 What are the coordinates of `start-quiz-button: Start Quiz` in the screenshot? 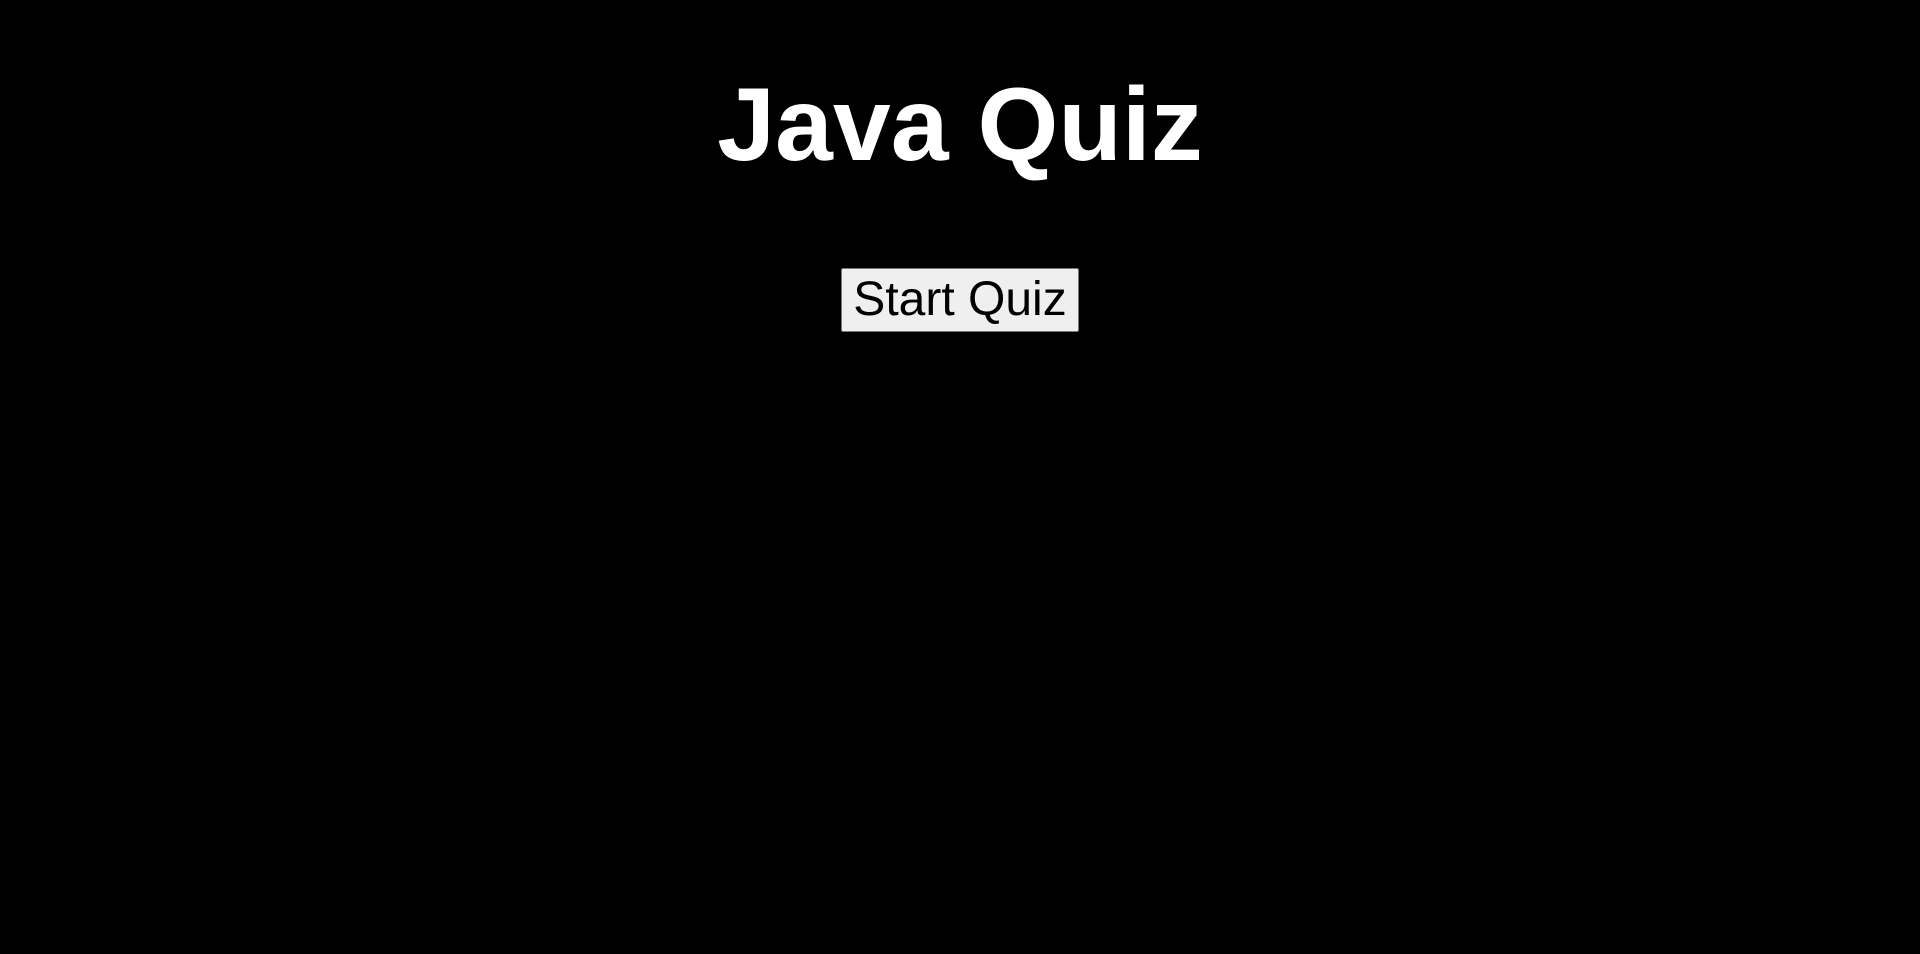 It's located at (960, 300).